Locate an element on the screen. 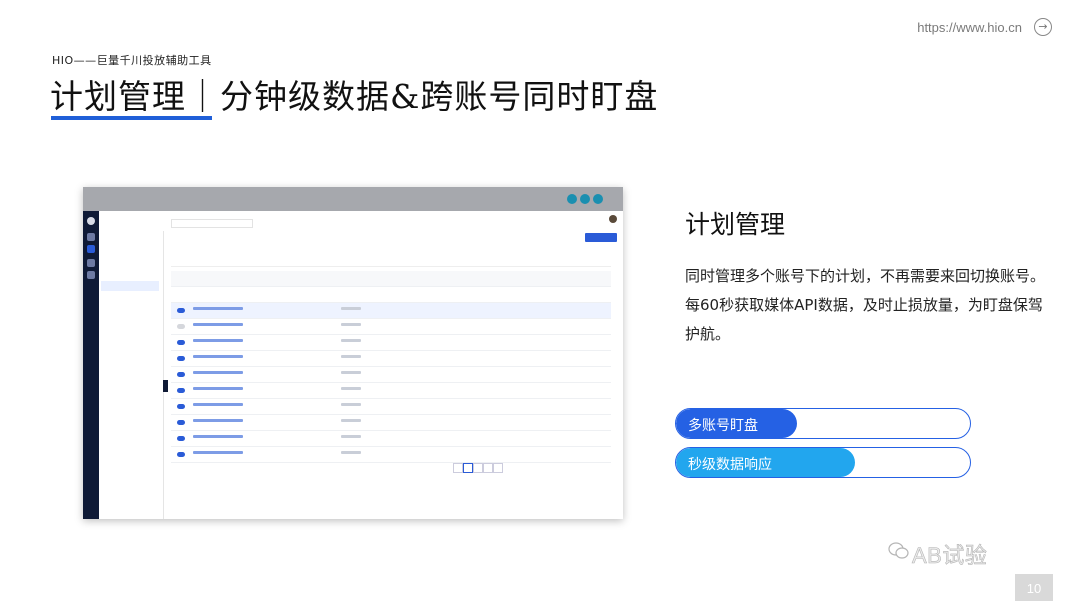 Image resolution: width=1080 pixels, height=604 pixels. app-sidebar is located at coordinates (91, 365).